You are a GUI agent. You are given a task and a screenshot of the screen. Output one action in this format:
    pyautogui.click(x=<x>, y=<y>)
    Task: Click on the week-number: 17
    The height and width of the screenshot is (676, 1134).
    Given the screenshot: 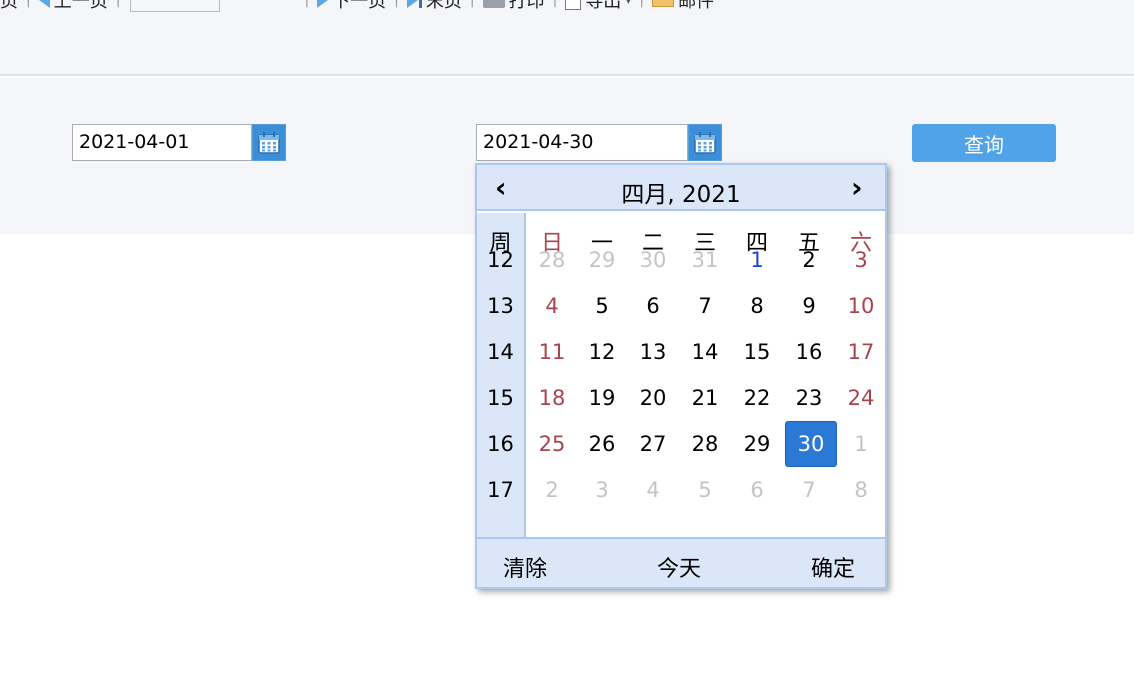 What is the action you would take?
    pyautogui.click(x=500, y=490)
    